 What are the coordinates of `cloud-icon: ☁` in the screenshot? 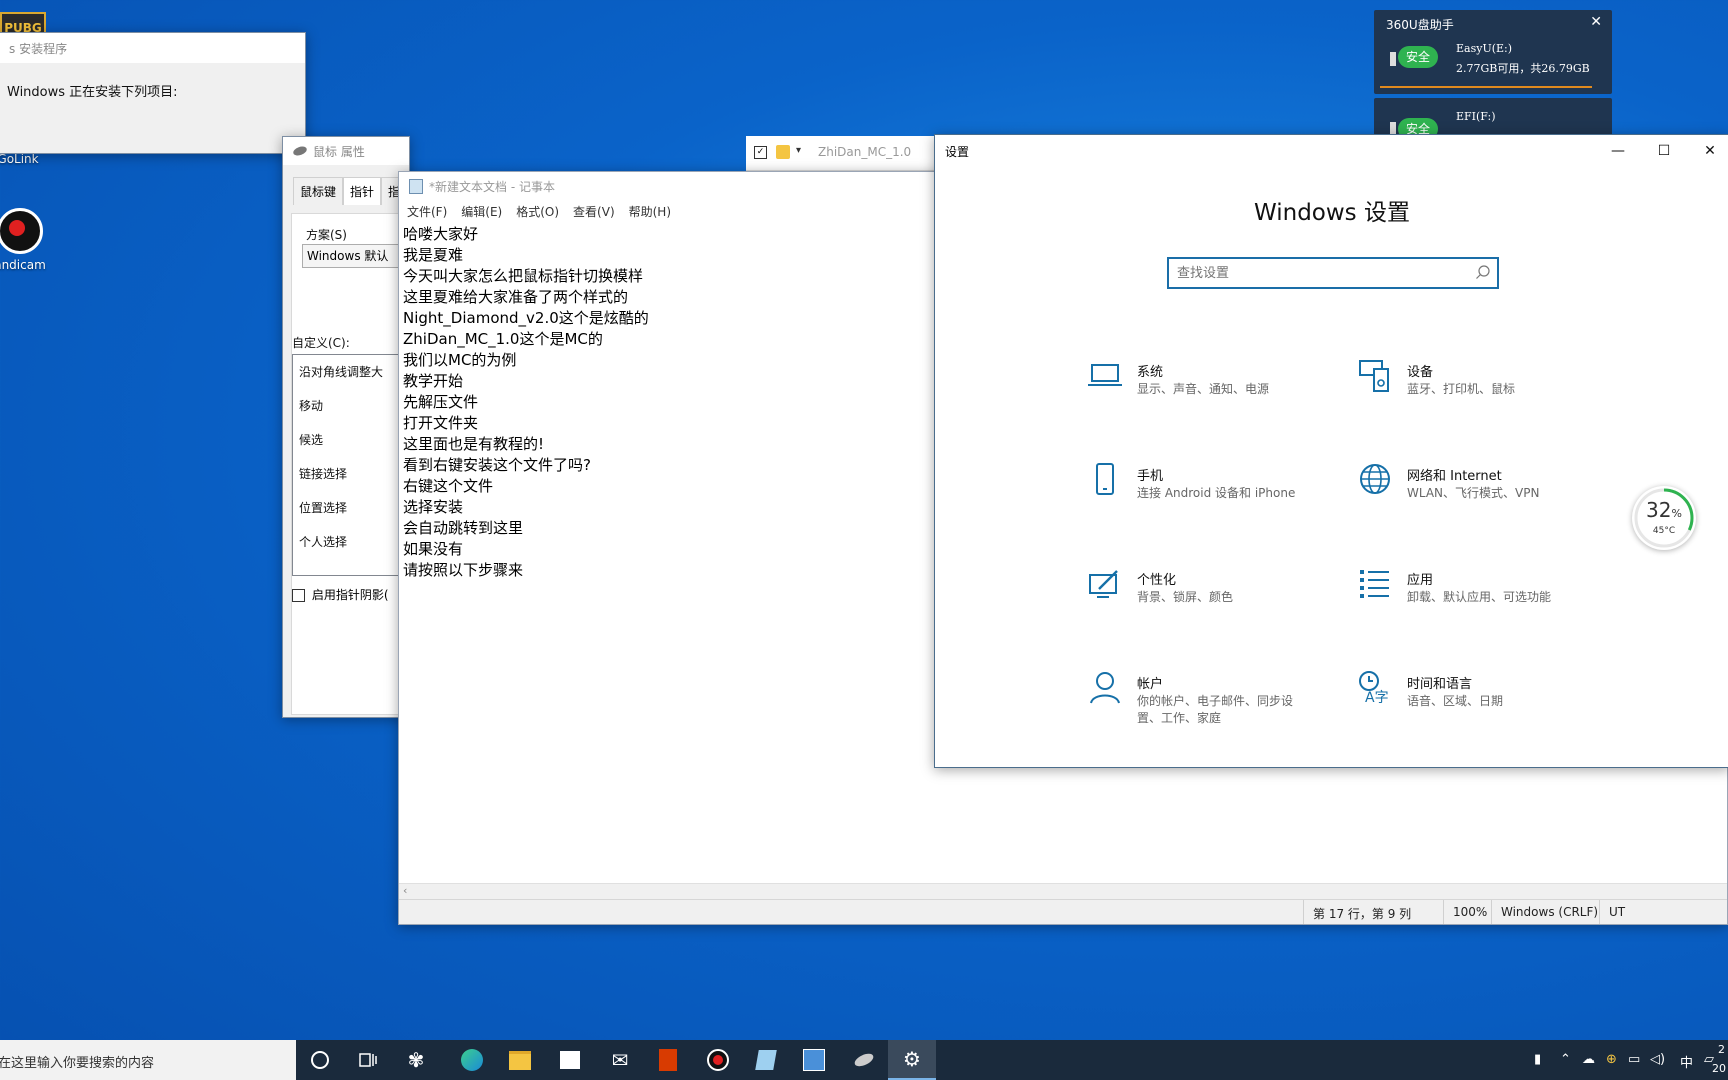 It's located at (1588, 1059).